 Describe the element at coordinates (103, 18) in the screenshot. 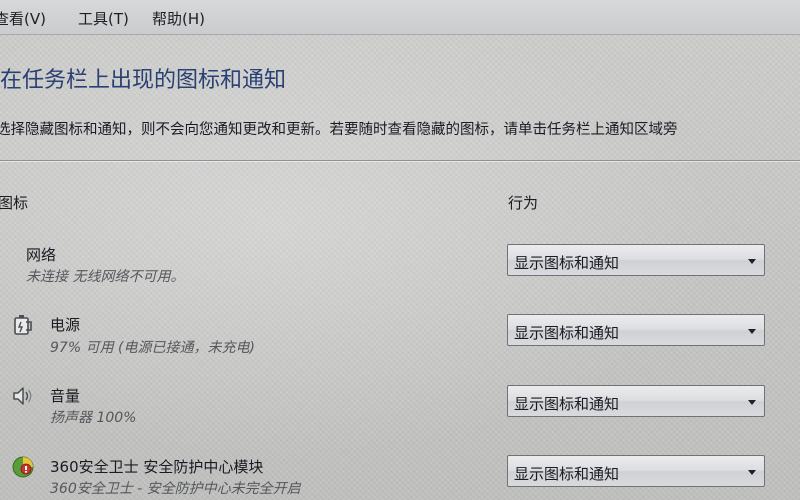

I see `menu-tools: 工具(T)` at that location.